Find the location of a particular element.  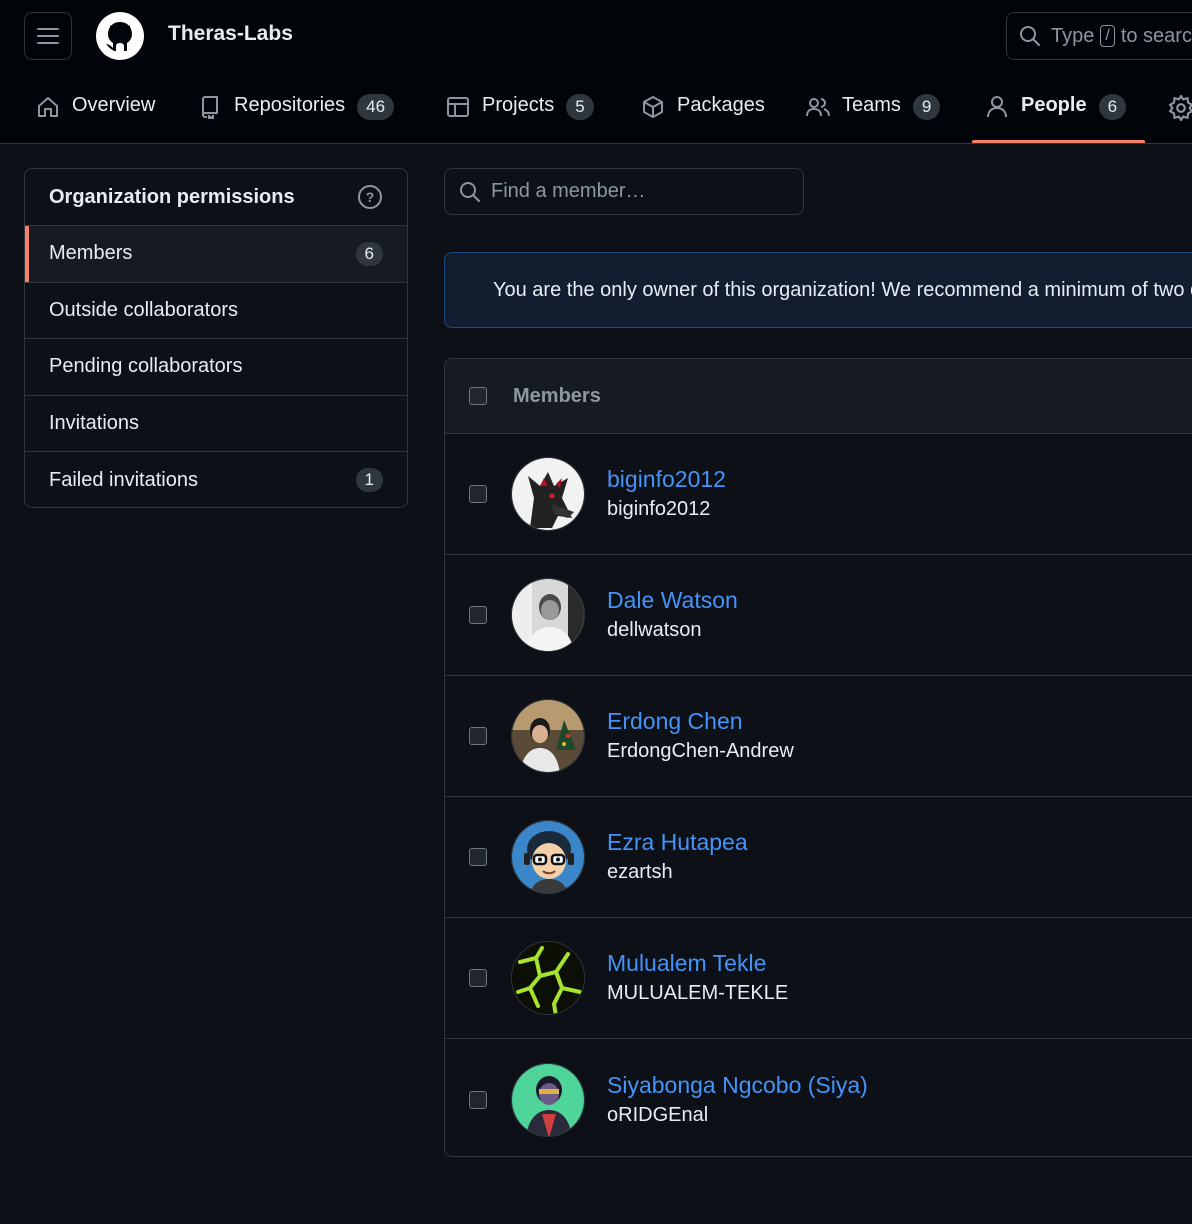

github-logo-icon is located at coordinates (120, 36).